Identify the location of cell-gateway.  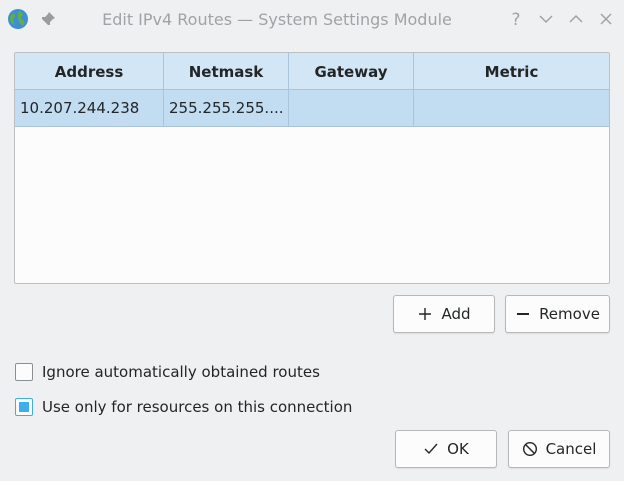
(351, 108).